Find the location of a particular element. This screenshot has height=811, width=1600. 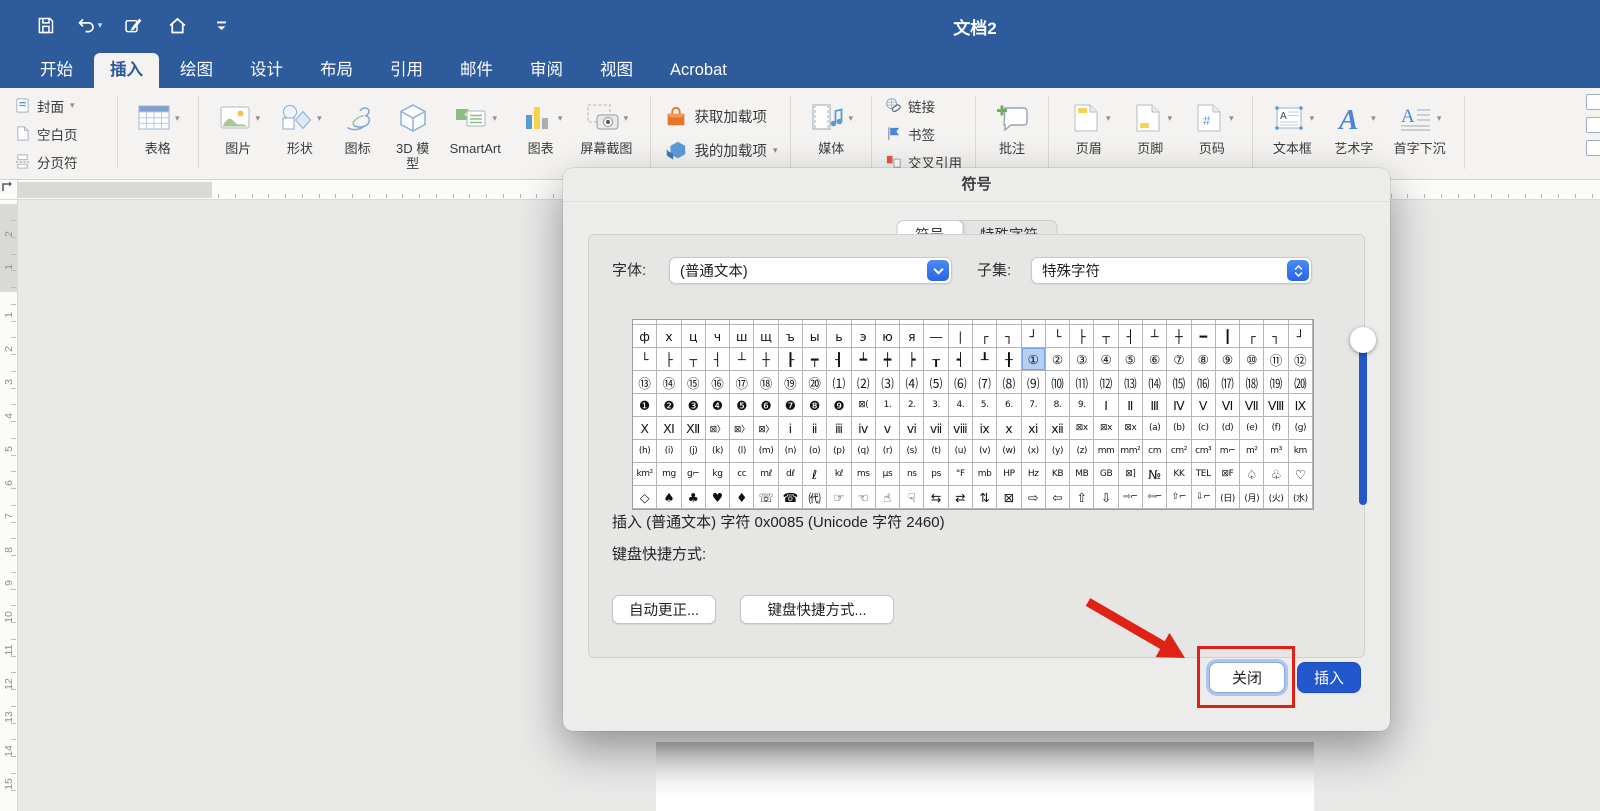

char-cell: ├ is located at coordinates (669, 359).